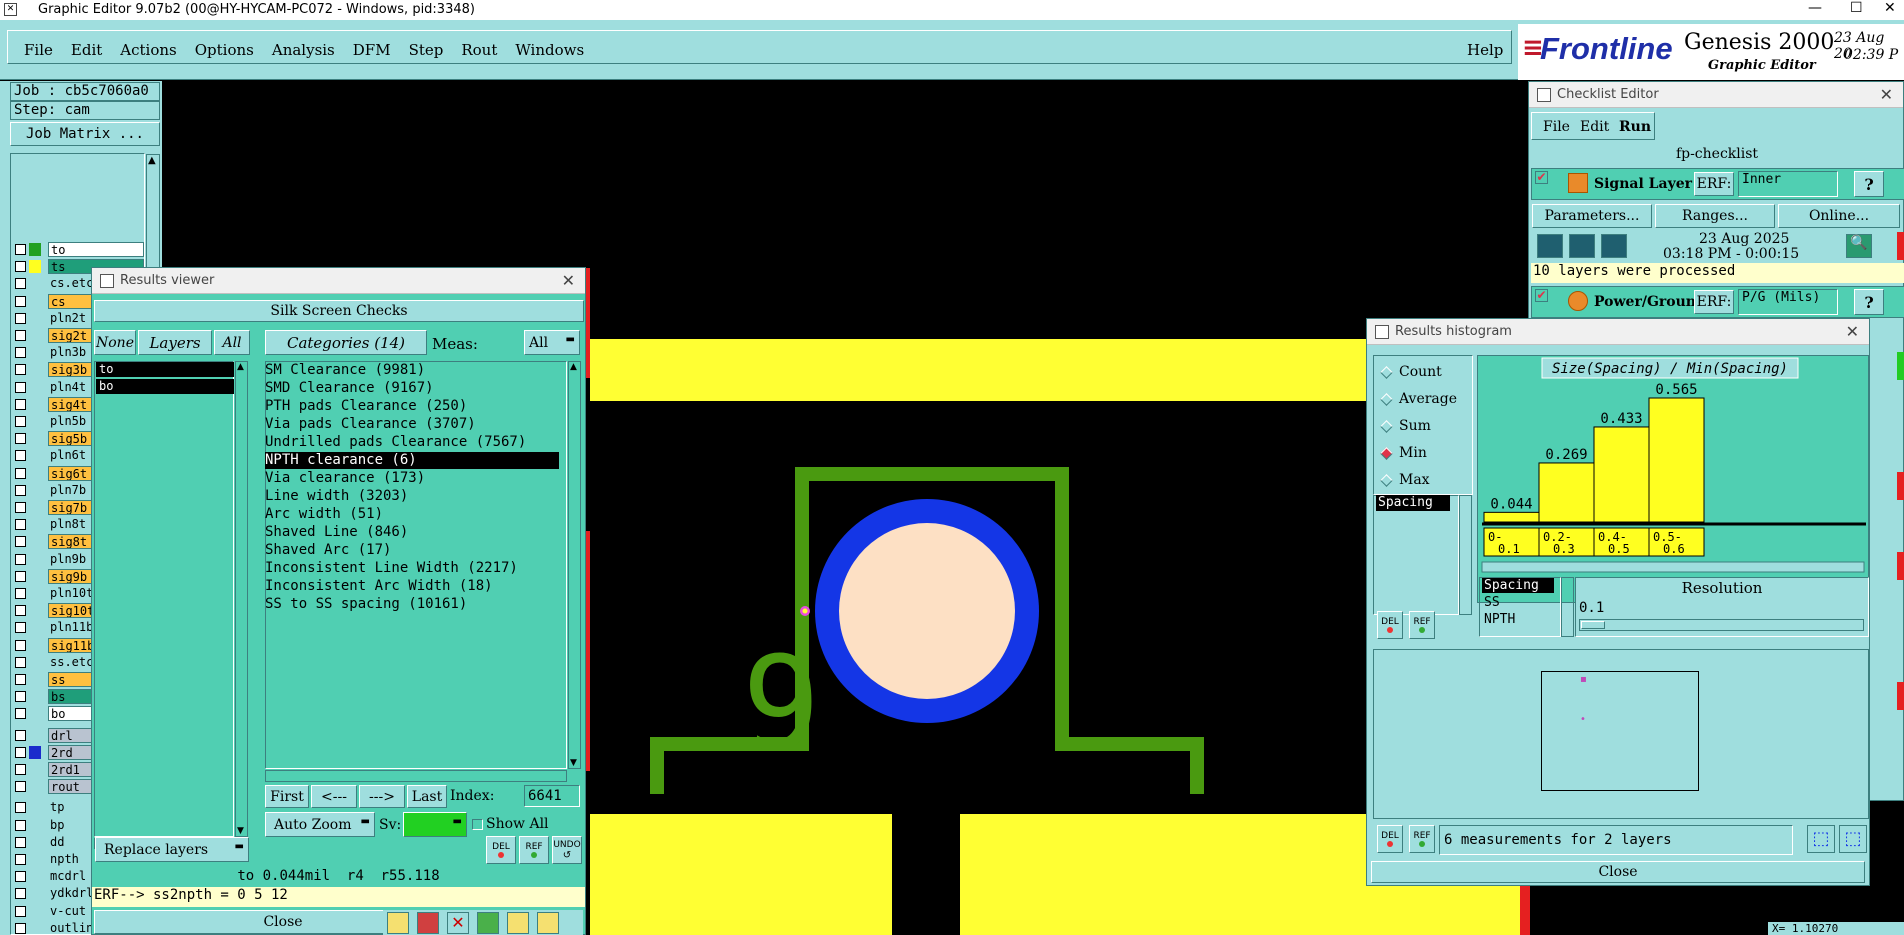 The height and width of the screenshot is (935, 1904). What do you see at coordinates (1618, 332) in the screenshot?
I see `histogram-titlebar: Results histogram ✕` at bounding box center [1618, 332].